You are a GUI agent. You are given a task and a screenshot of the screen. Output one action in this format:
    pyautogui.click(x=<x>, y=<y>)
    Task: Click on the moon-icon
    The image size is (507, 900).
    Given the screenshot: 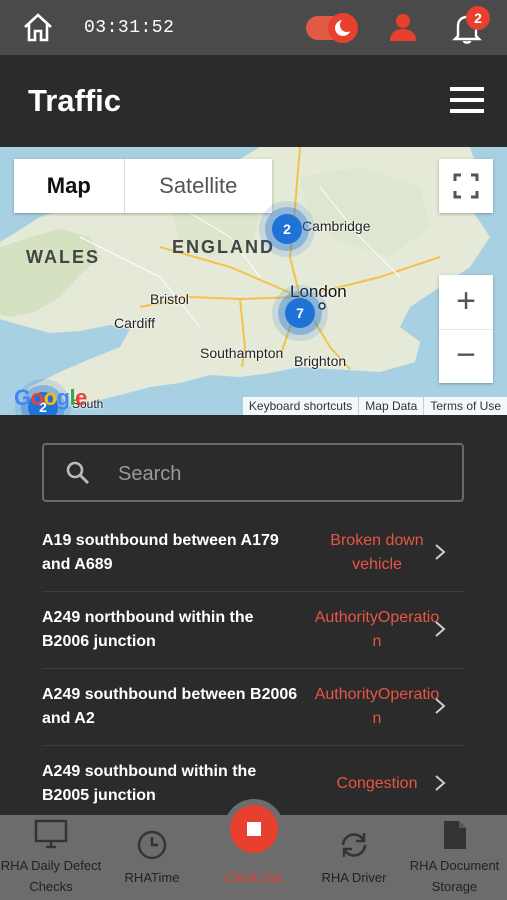 What is the action you would take?
    pyautogui.click(x=343, y=28)
    